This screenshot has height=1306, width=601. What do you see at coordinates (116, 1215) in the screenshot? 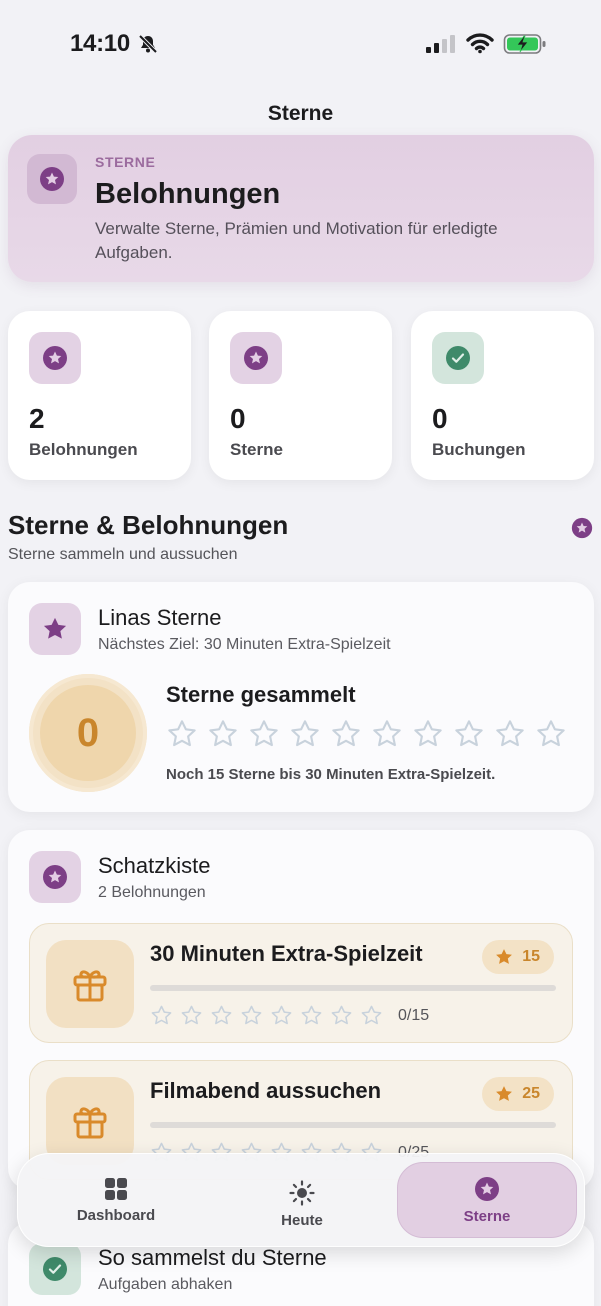
I see `tab-label: Dashboard` at bounding box center [116, 1215].